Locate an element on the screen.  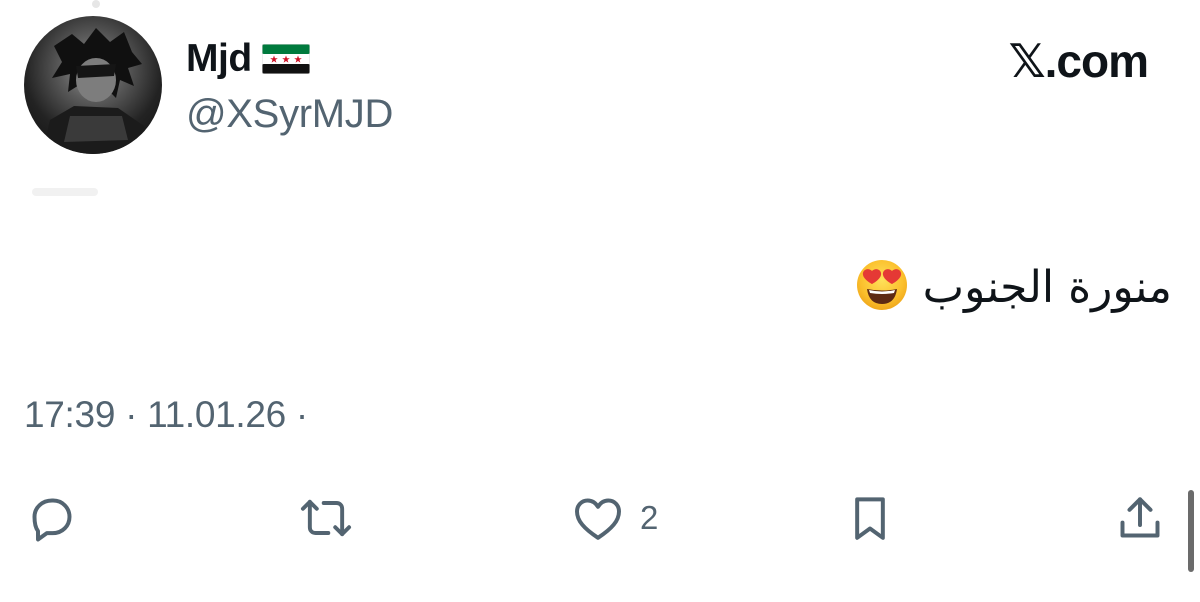
top-divider-dot is located at coordinates (96, 4).